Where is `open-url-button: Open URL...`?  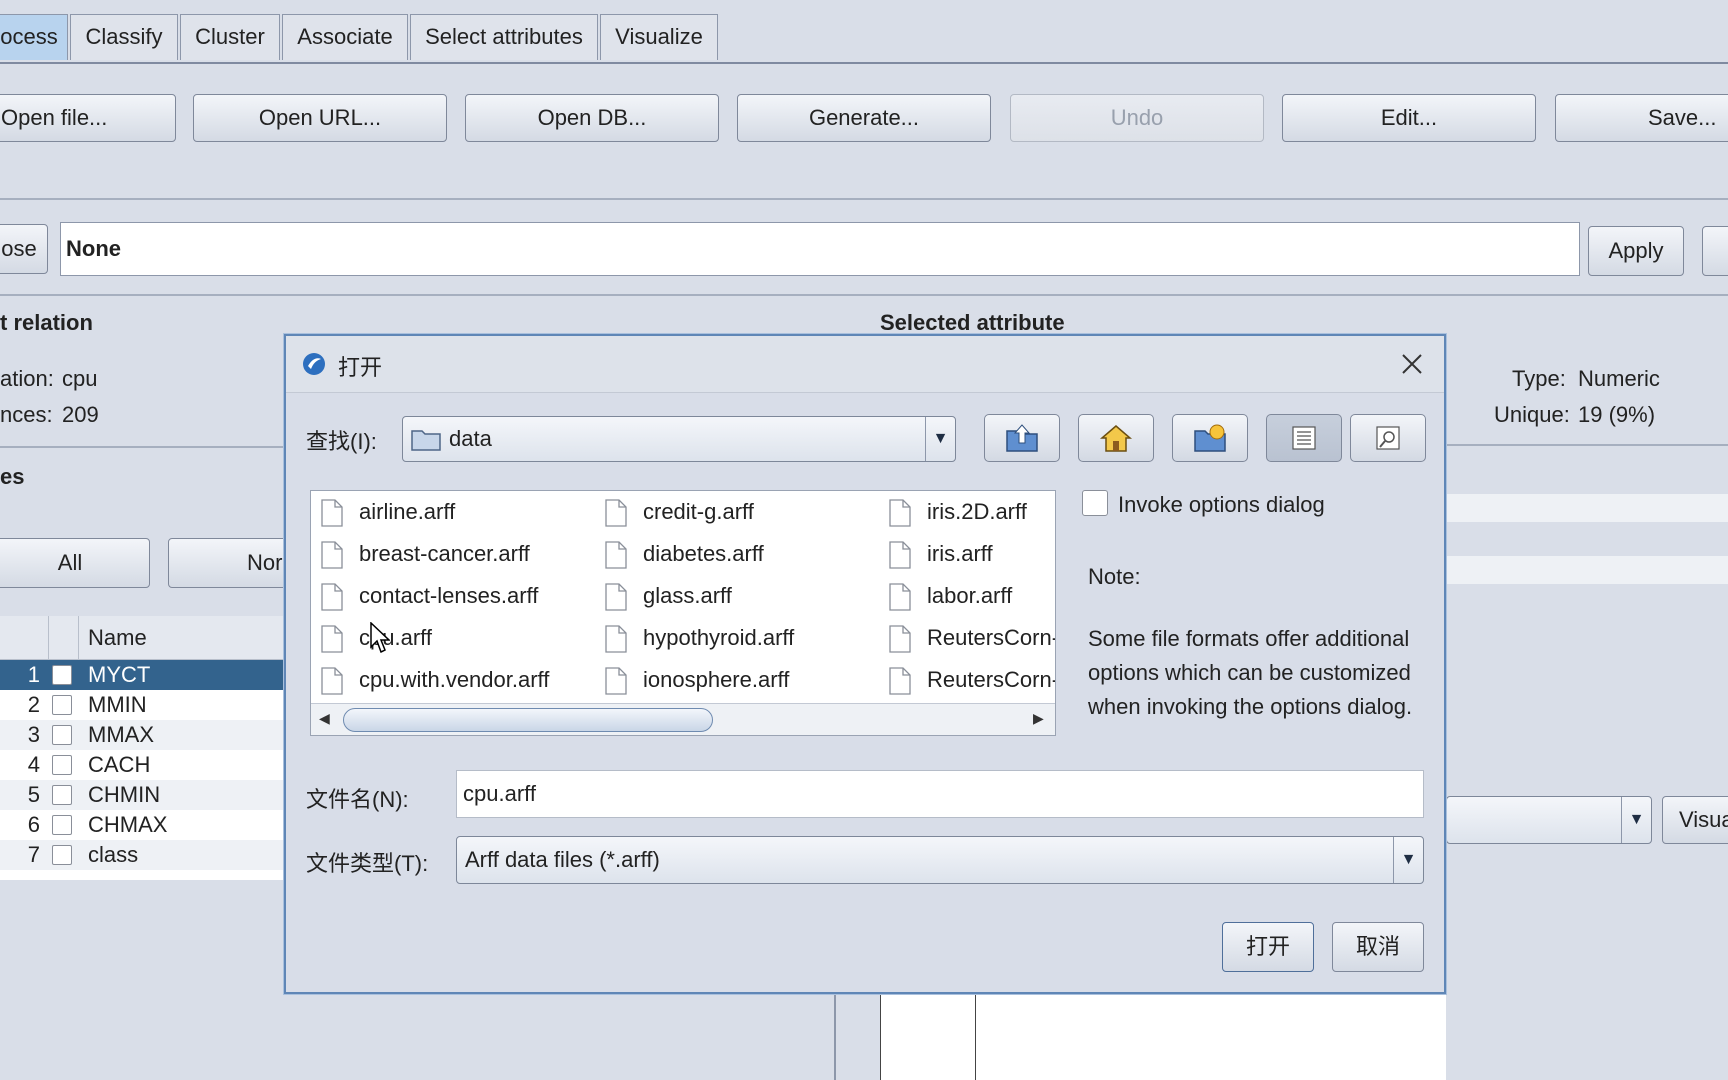 open-url-button: Open URL... is located at coordinates (320, 118).